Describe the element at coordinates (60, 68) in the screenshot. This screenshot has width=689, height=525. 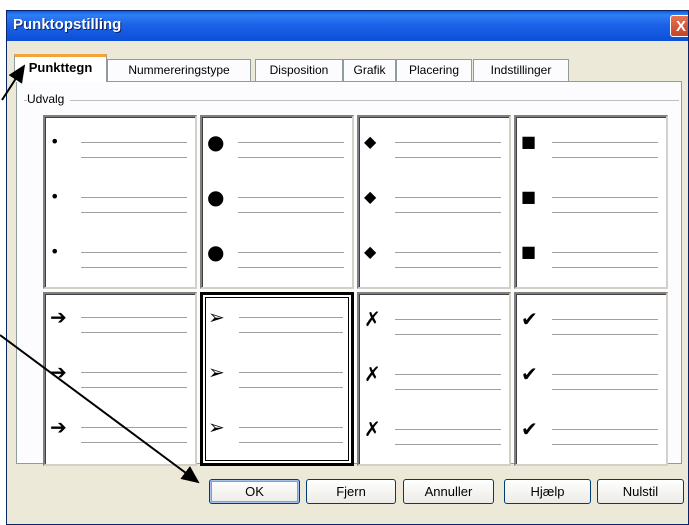
I see `tab-bullets: Punkttegn` at that location.